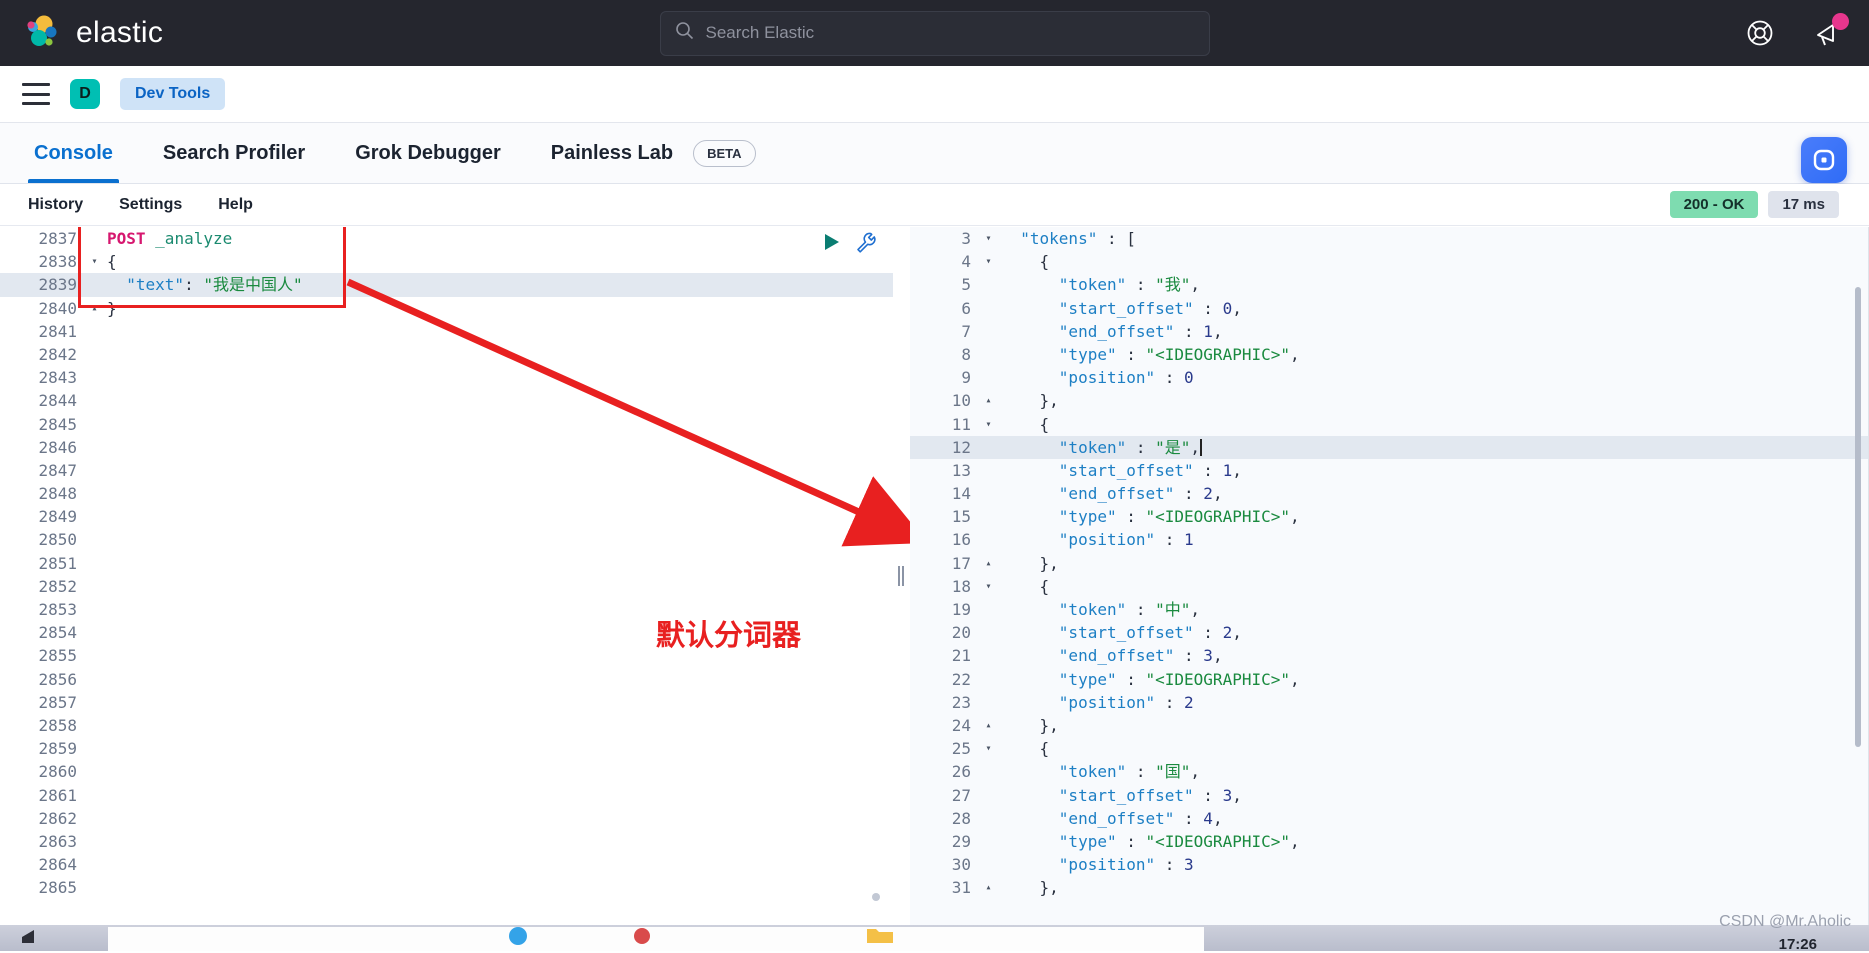 This screenshot has width=1869, height=953. I want to click on code-line: 21 "end_offset" : 3,, so click(1389, 655).